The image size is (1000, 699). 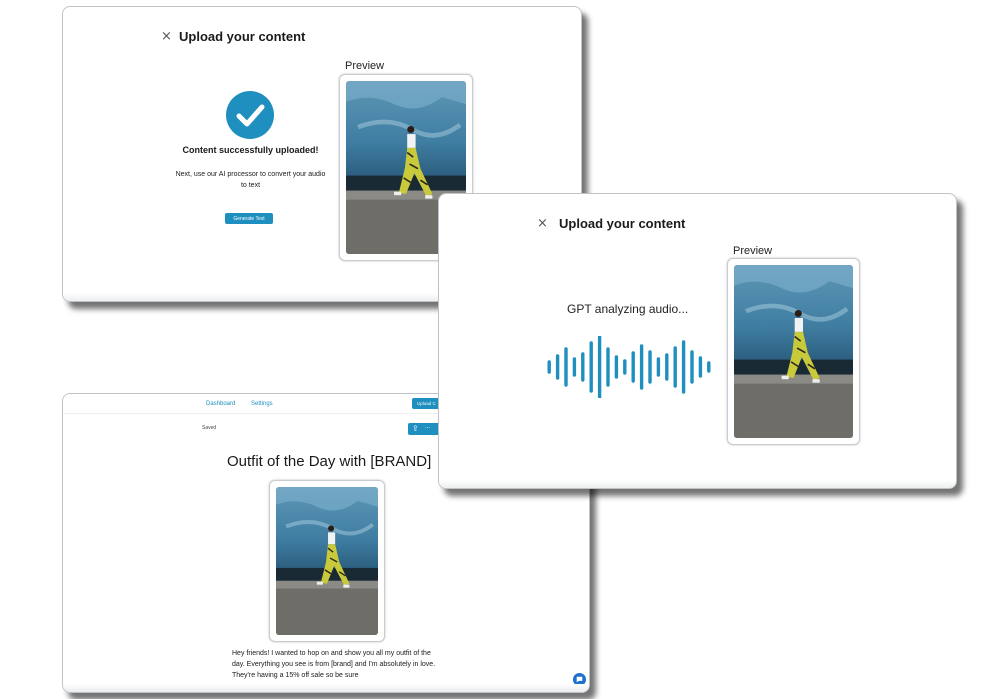 What do you see at coordinates (262, 404) in the screenshot?
I see `nav-settings-link: Settings` at bounding box center [262, 404].